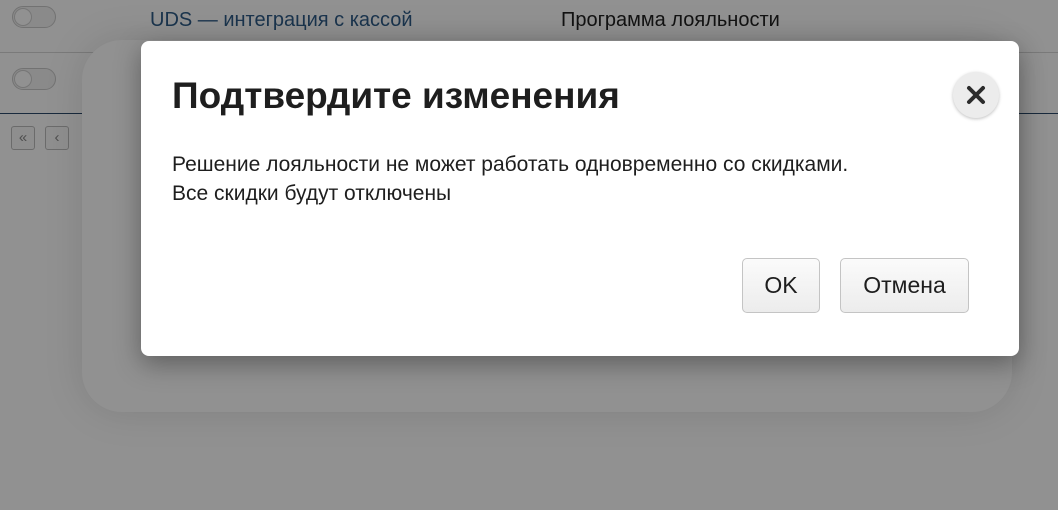 The width and height of the screenshot is (1058, 510). I want to click on close-icon, so click(976, 95).